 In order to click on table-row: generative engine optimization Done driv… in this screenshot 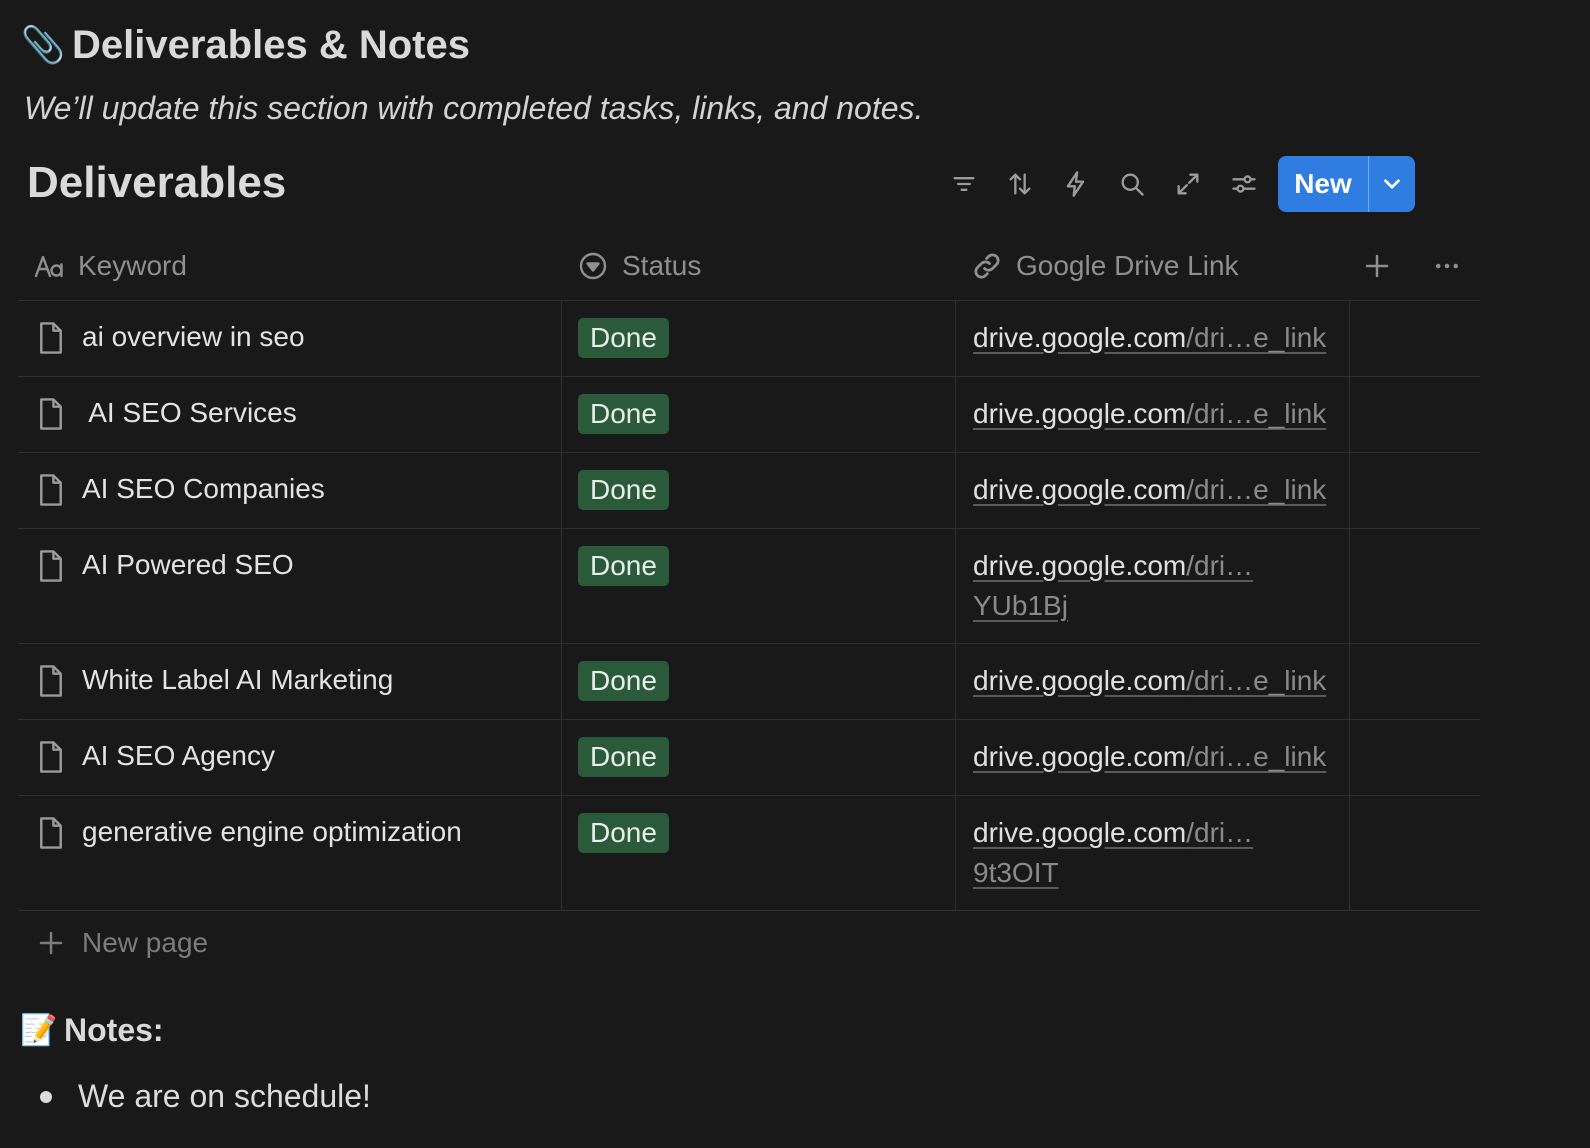, I will do `click(749, 853)`.